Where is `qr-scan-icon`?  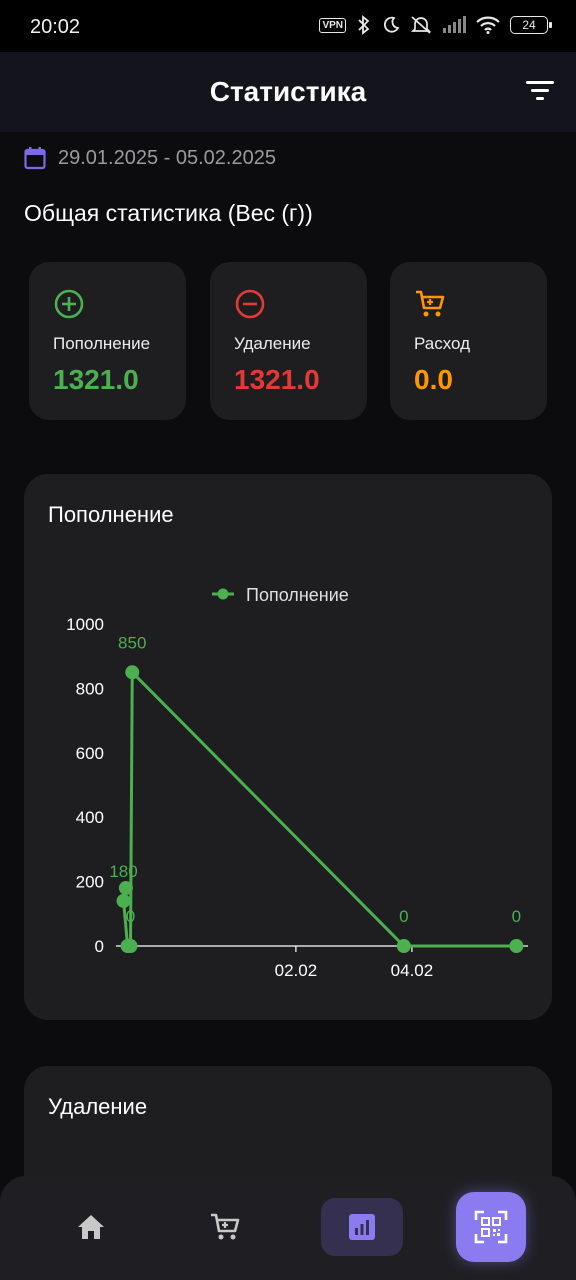
qr-scan-icon is located at coordinates (491, 1227).